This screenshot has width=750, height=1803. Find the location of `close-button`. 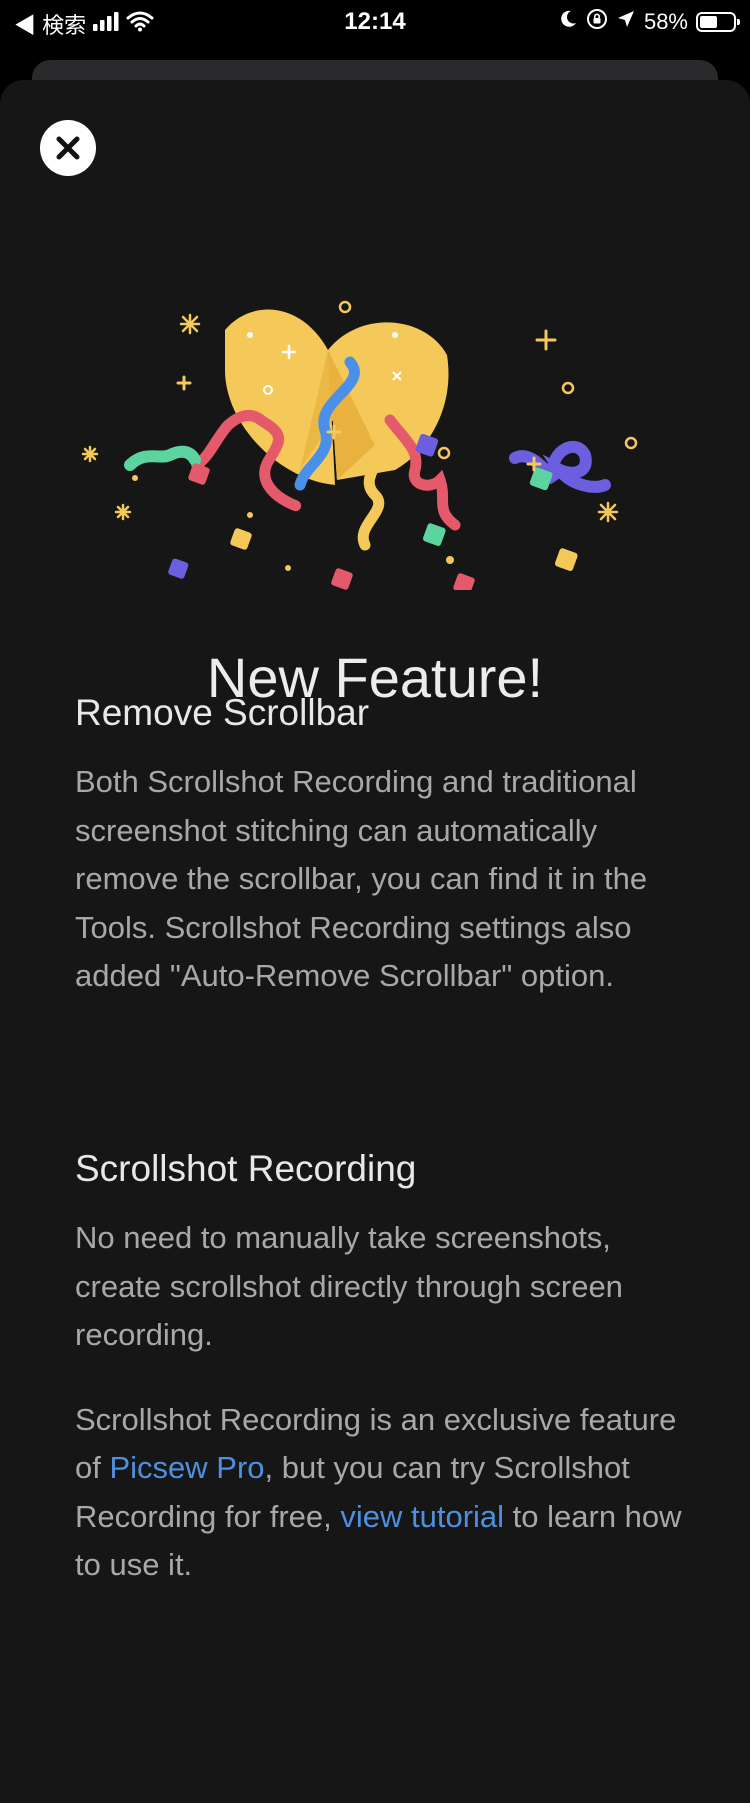

close-button is located at coordinates (68, 148).